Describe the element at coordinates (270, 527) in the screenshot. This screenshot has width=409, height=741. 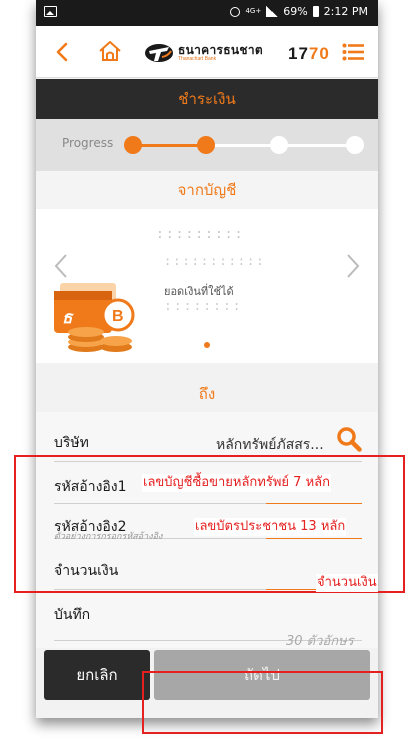
I see `ref2-annotation: เลขบัตรประชาชน 13 หลัก` at that location.